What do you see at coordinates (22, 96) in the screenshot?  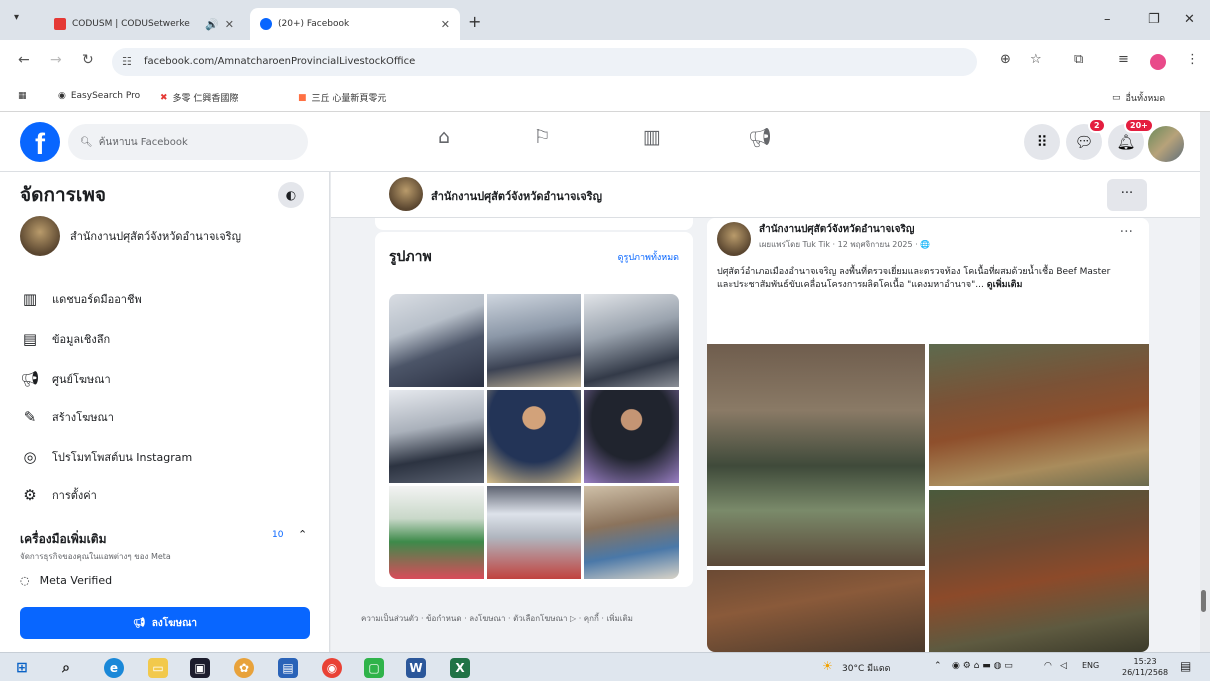 I see `apps-grid-icon: ▦` at bounding box center [22, 96].